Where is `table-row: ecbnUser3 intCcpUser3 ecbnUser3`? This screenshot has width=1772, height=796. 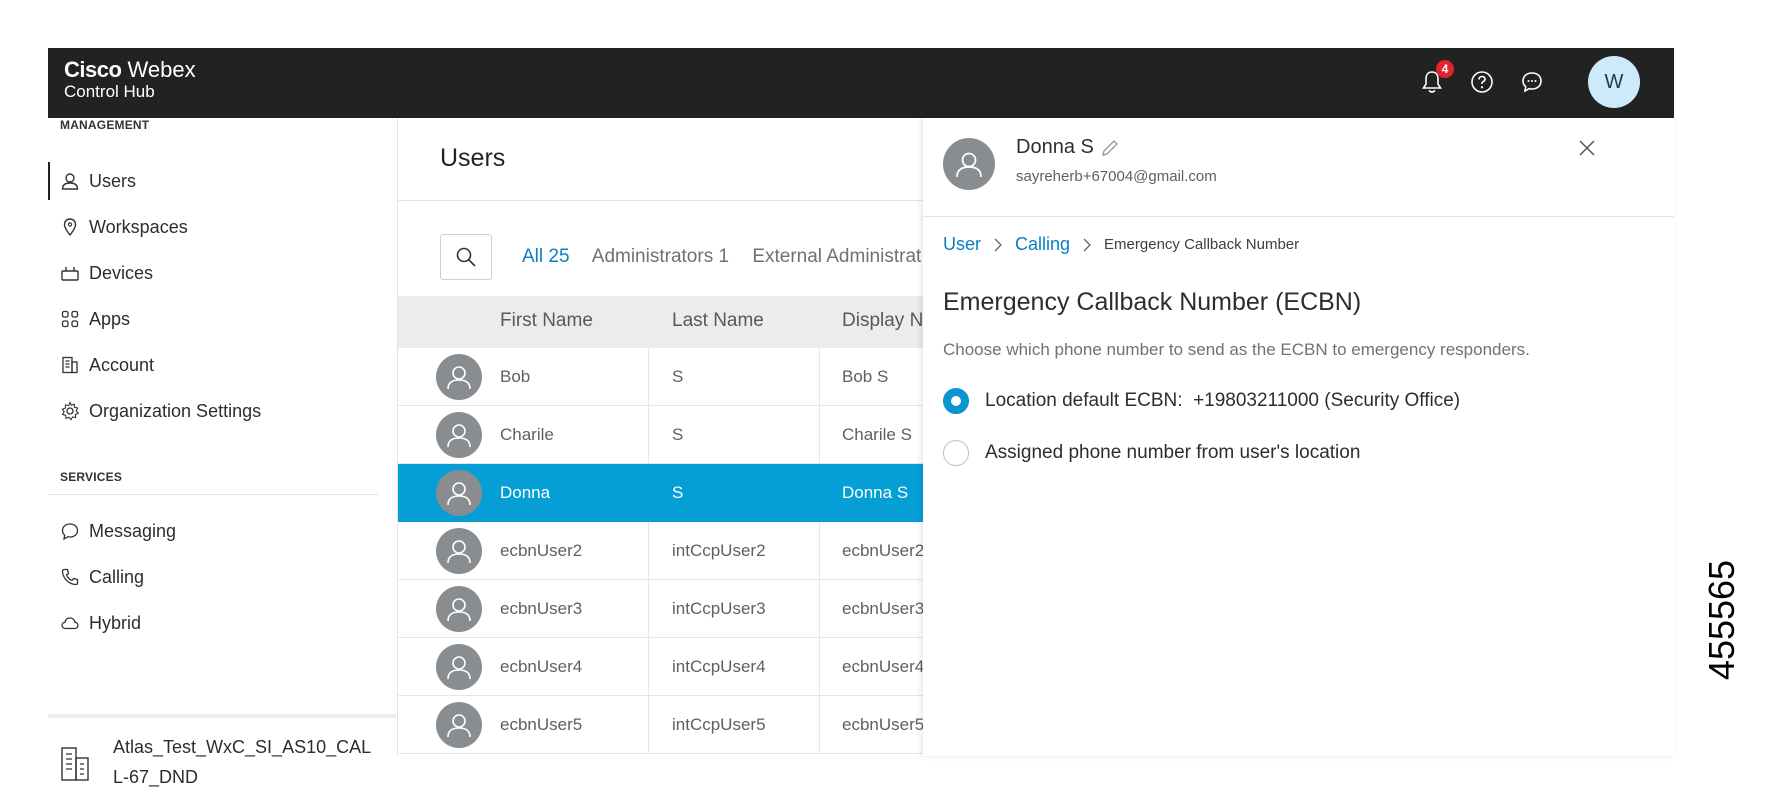
table-row: ecbnUser3 intCcpUser3 ecbnUser3 is located at coordinates (661, 609).